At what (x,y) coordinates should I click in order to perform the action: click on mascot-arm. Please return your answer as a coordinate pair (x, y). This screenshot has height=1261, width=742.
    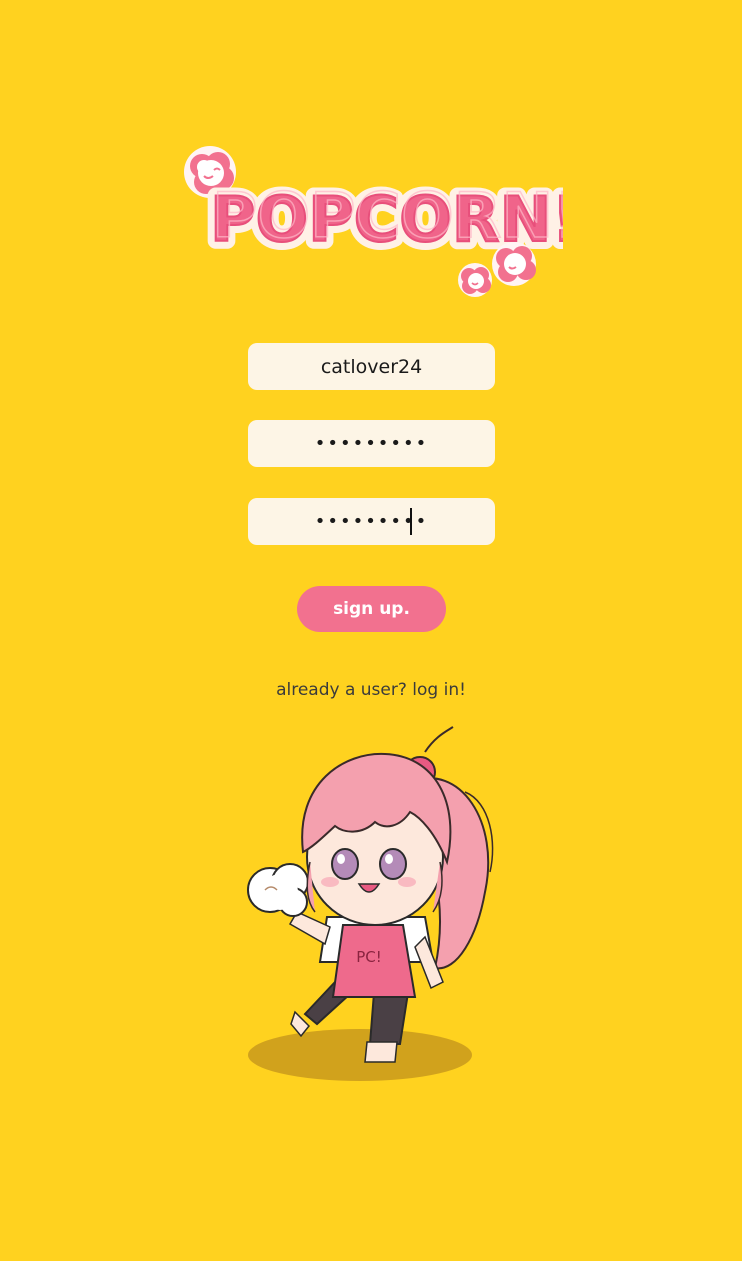
    Looking at the image, I should click on (309, 928).